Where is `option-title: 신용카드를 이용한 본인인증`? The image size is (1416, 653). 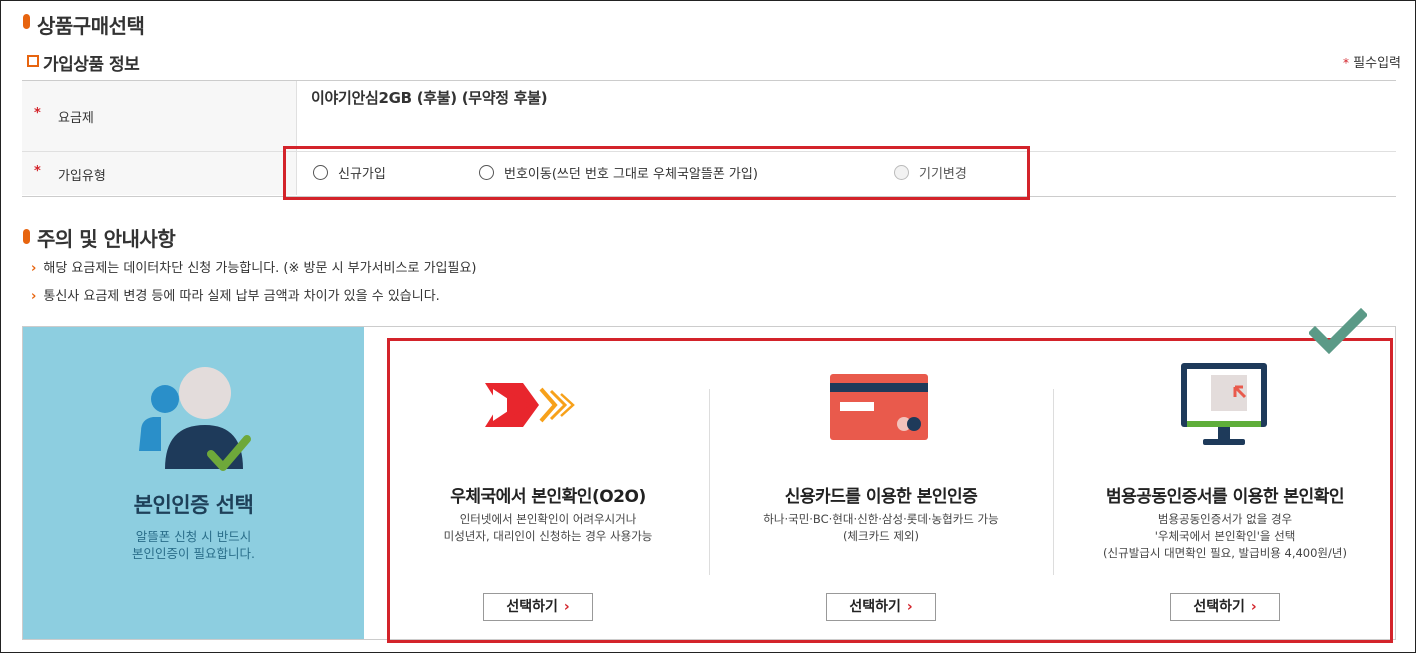
option-title: 신용카드를 이용한 본인인증 is located at coordinates (881, 497).